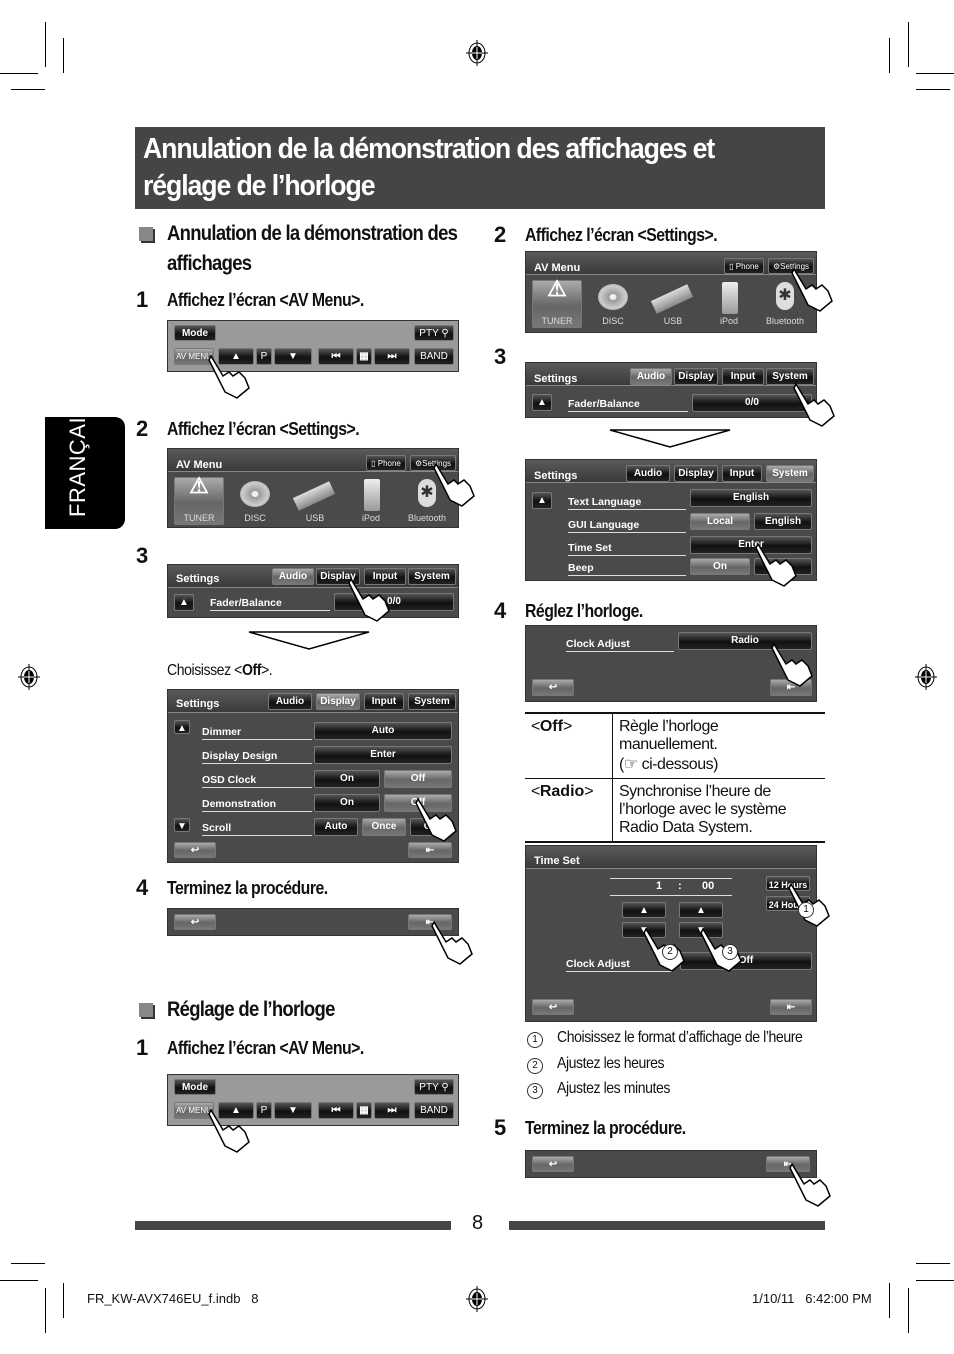 The height and width of the screenshot is (1354, 954). I want to click on screen-title: AV Menu, so click(557, 268).